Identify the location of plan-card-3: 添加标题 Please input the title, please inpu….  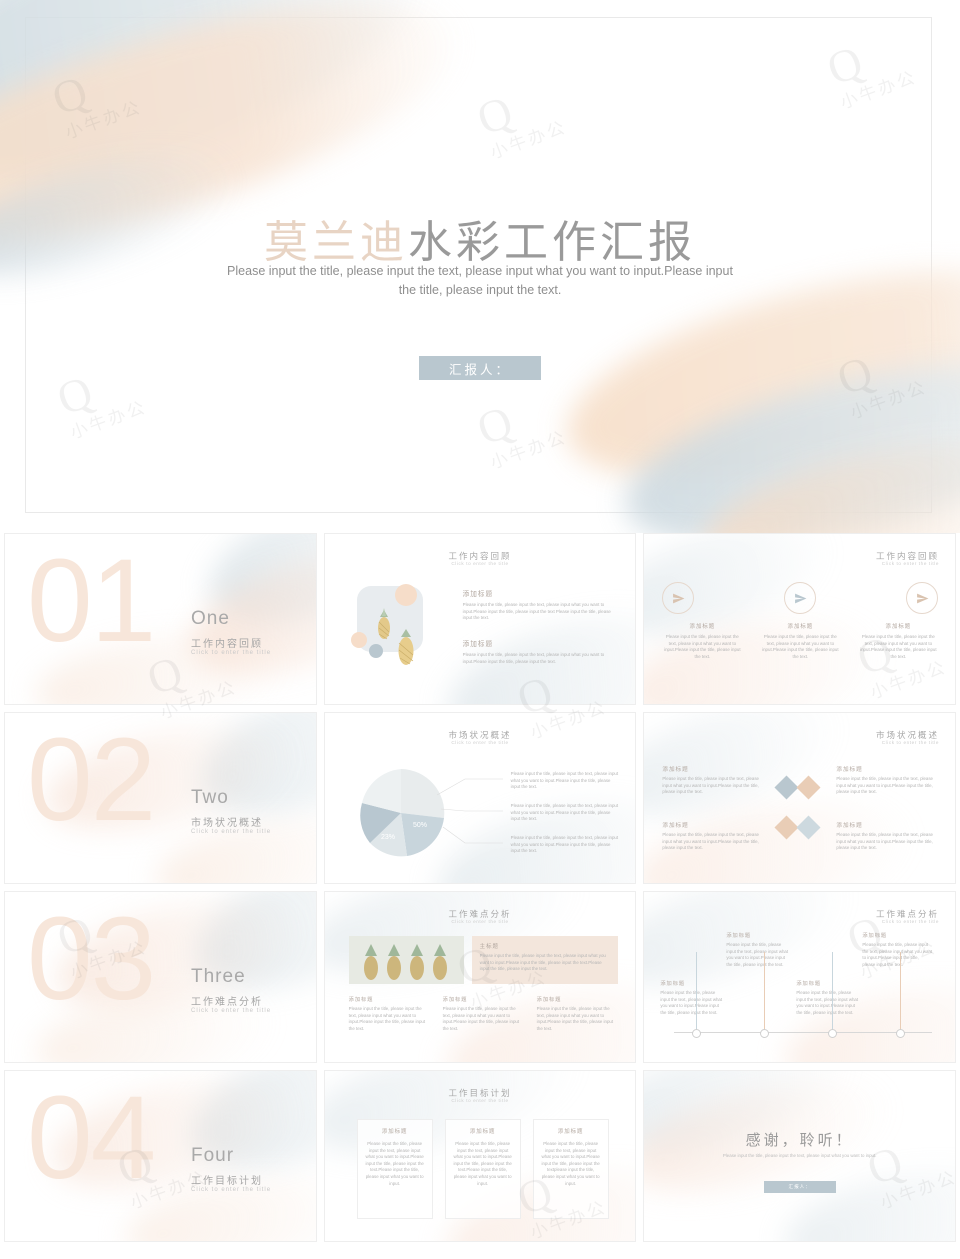
(570, 1169).